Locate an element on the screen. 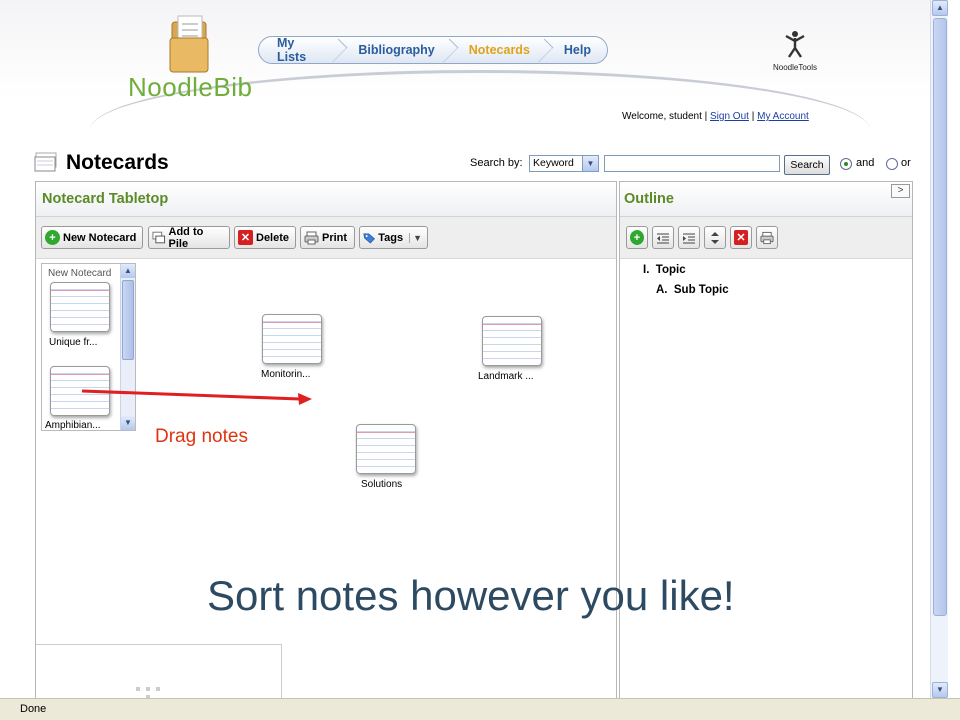 The width and height of the screenshot is (960, 720). outline-outdent-button is located at coordinates (663, 237).